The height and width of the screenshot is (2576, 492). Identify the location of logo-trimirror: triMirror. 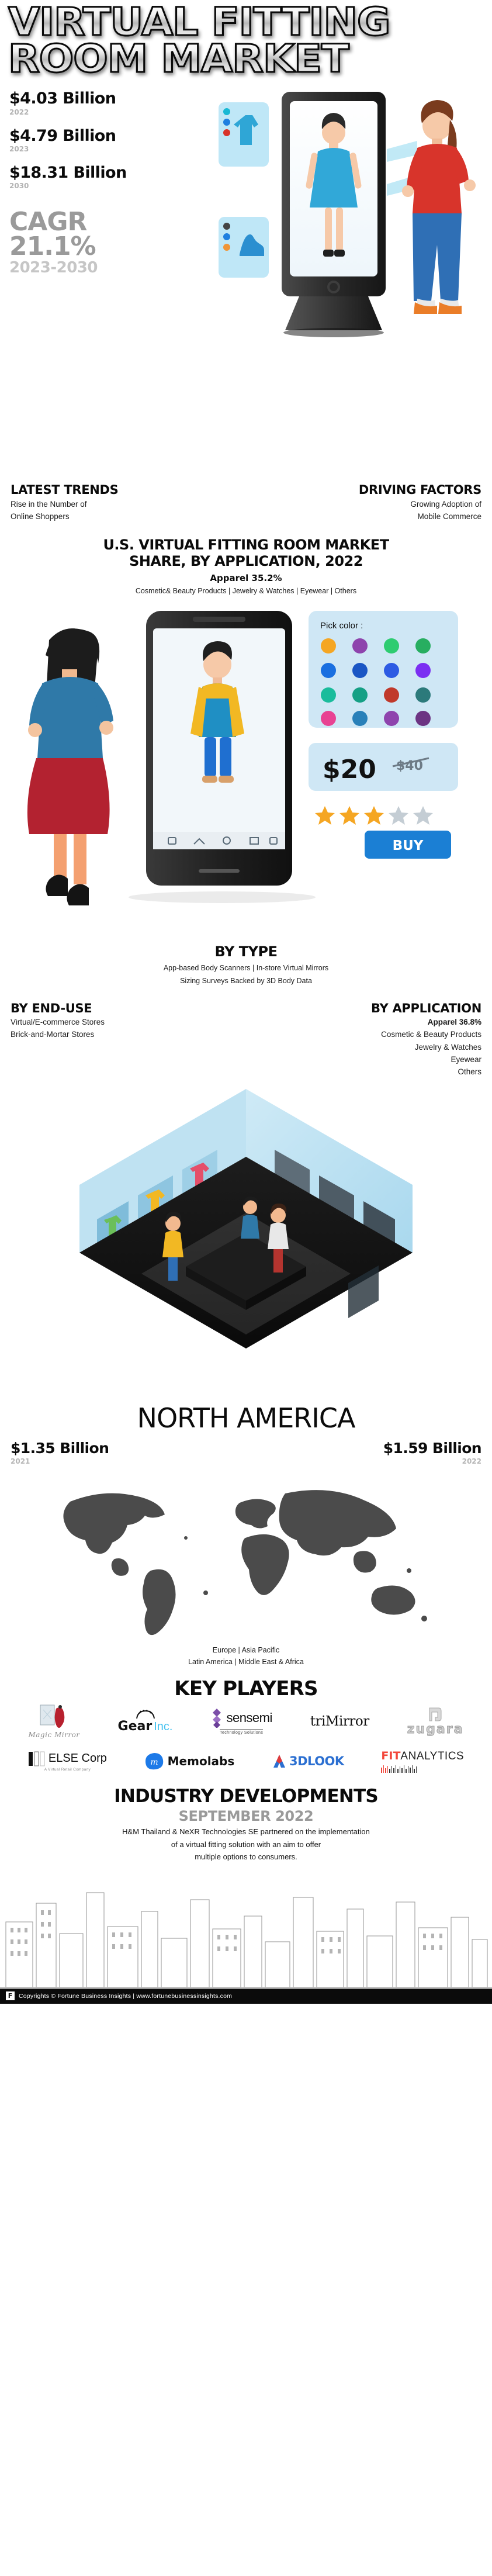
(339, 1721).